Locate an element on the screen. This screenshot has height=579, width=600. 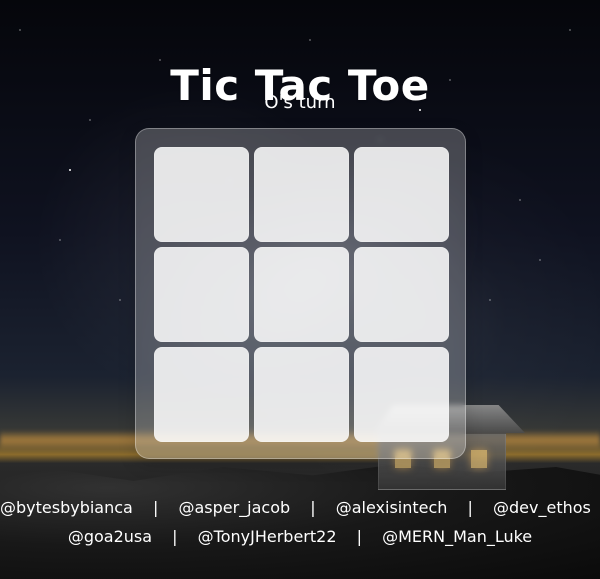
credit-mern-man-luke: @MERN_Man_Luke is located at coordinates (457, 536).